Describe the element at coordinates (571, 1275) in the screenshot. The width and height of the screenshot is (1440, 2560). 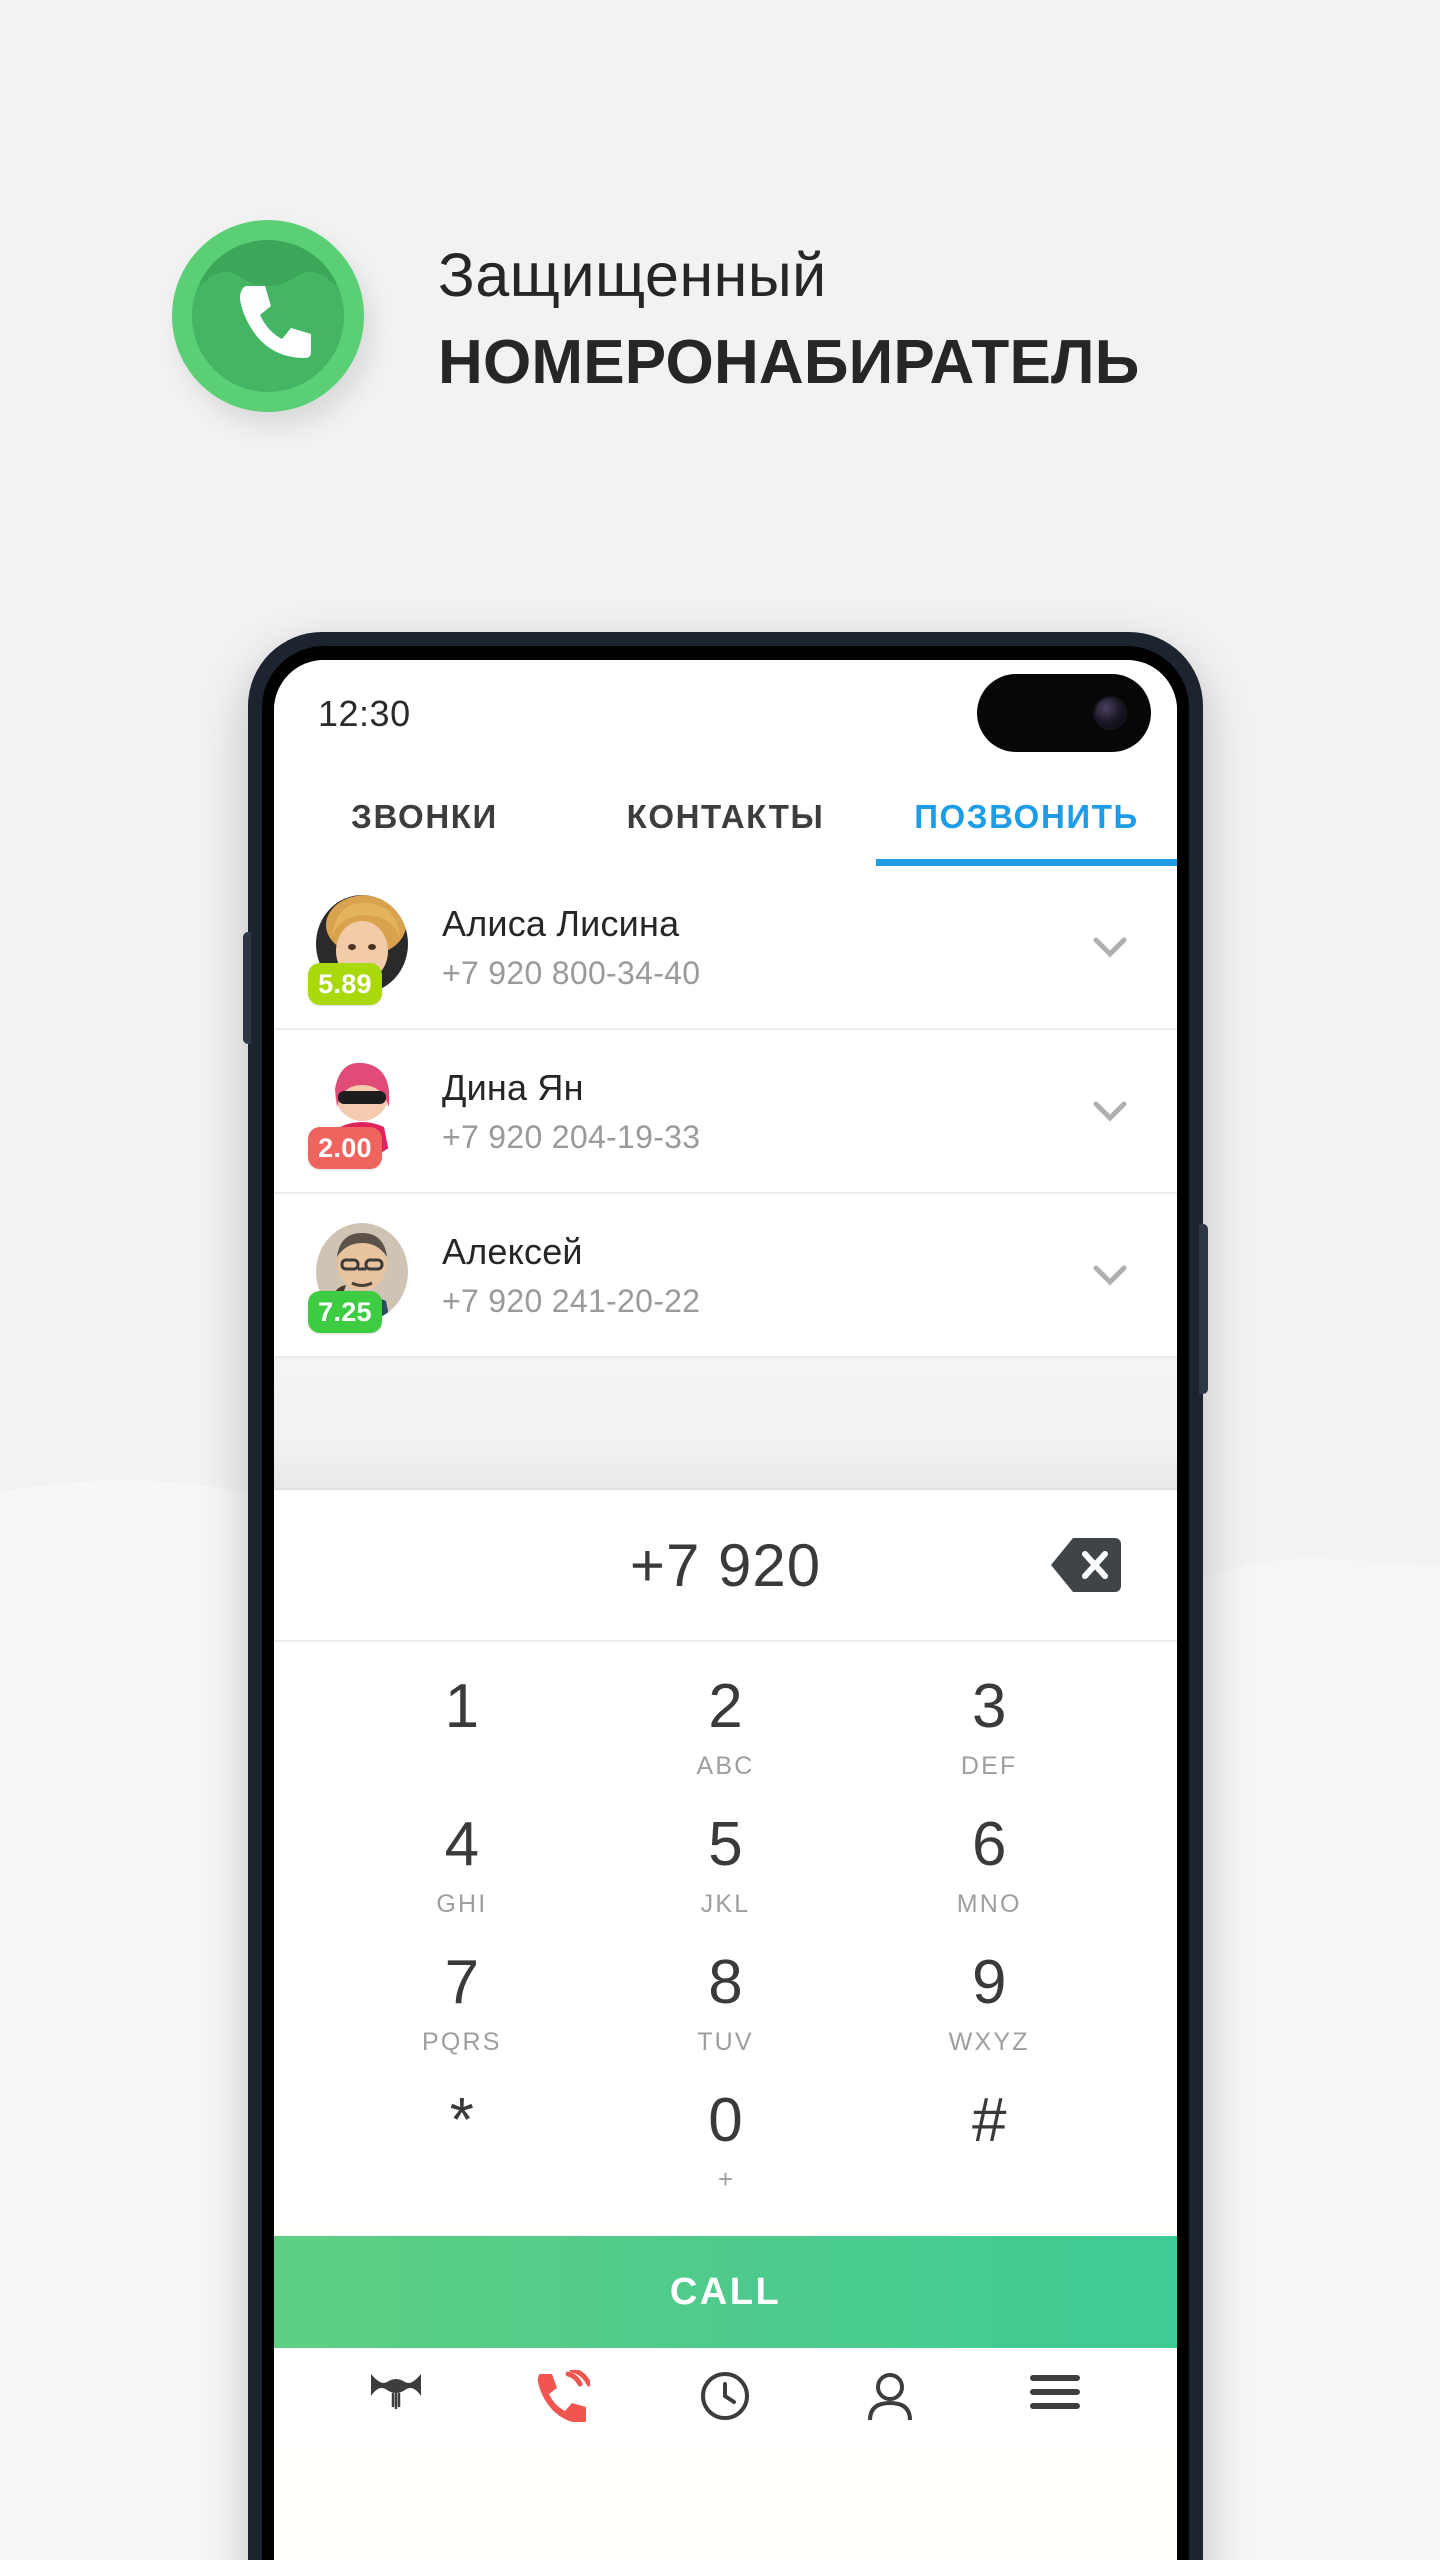
I see `contact-info: Алексей +7 920 241-20-22` at that location.